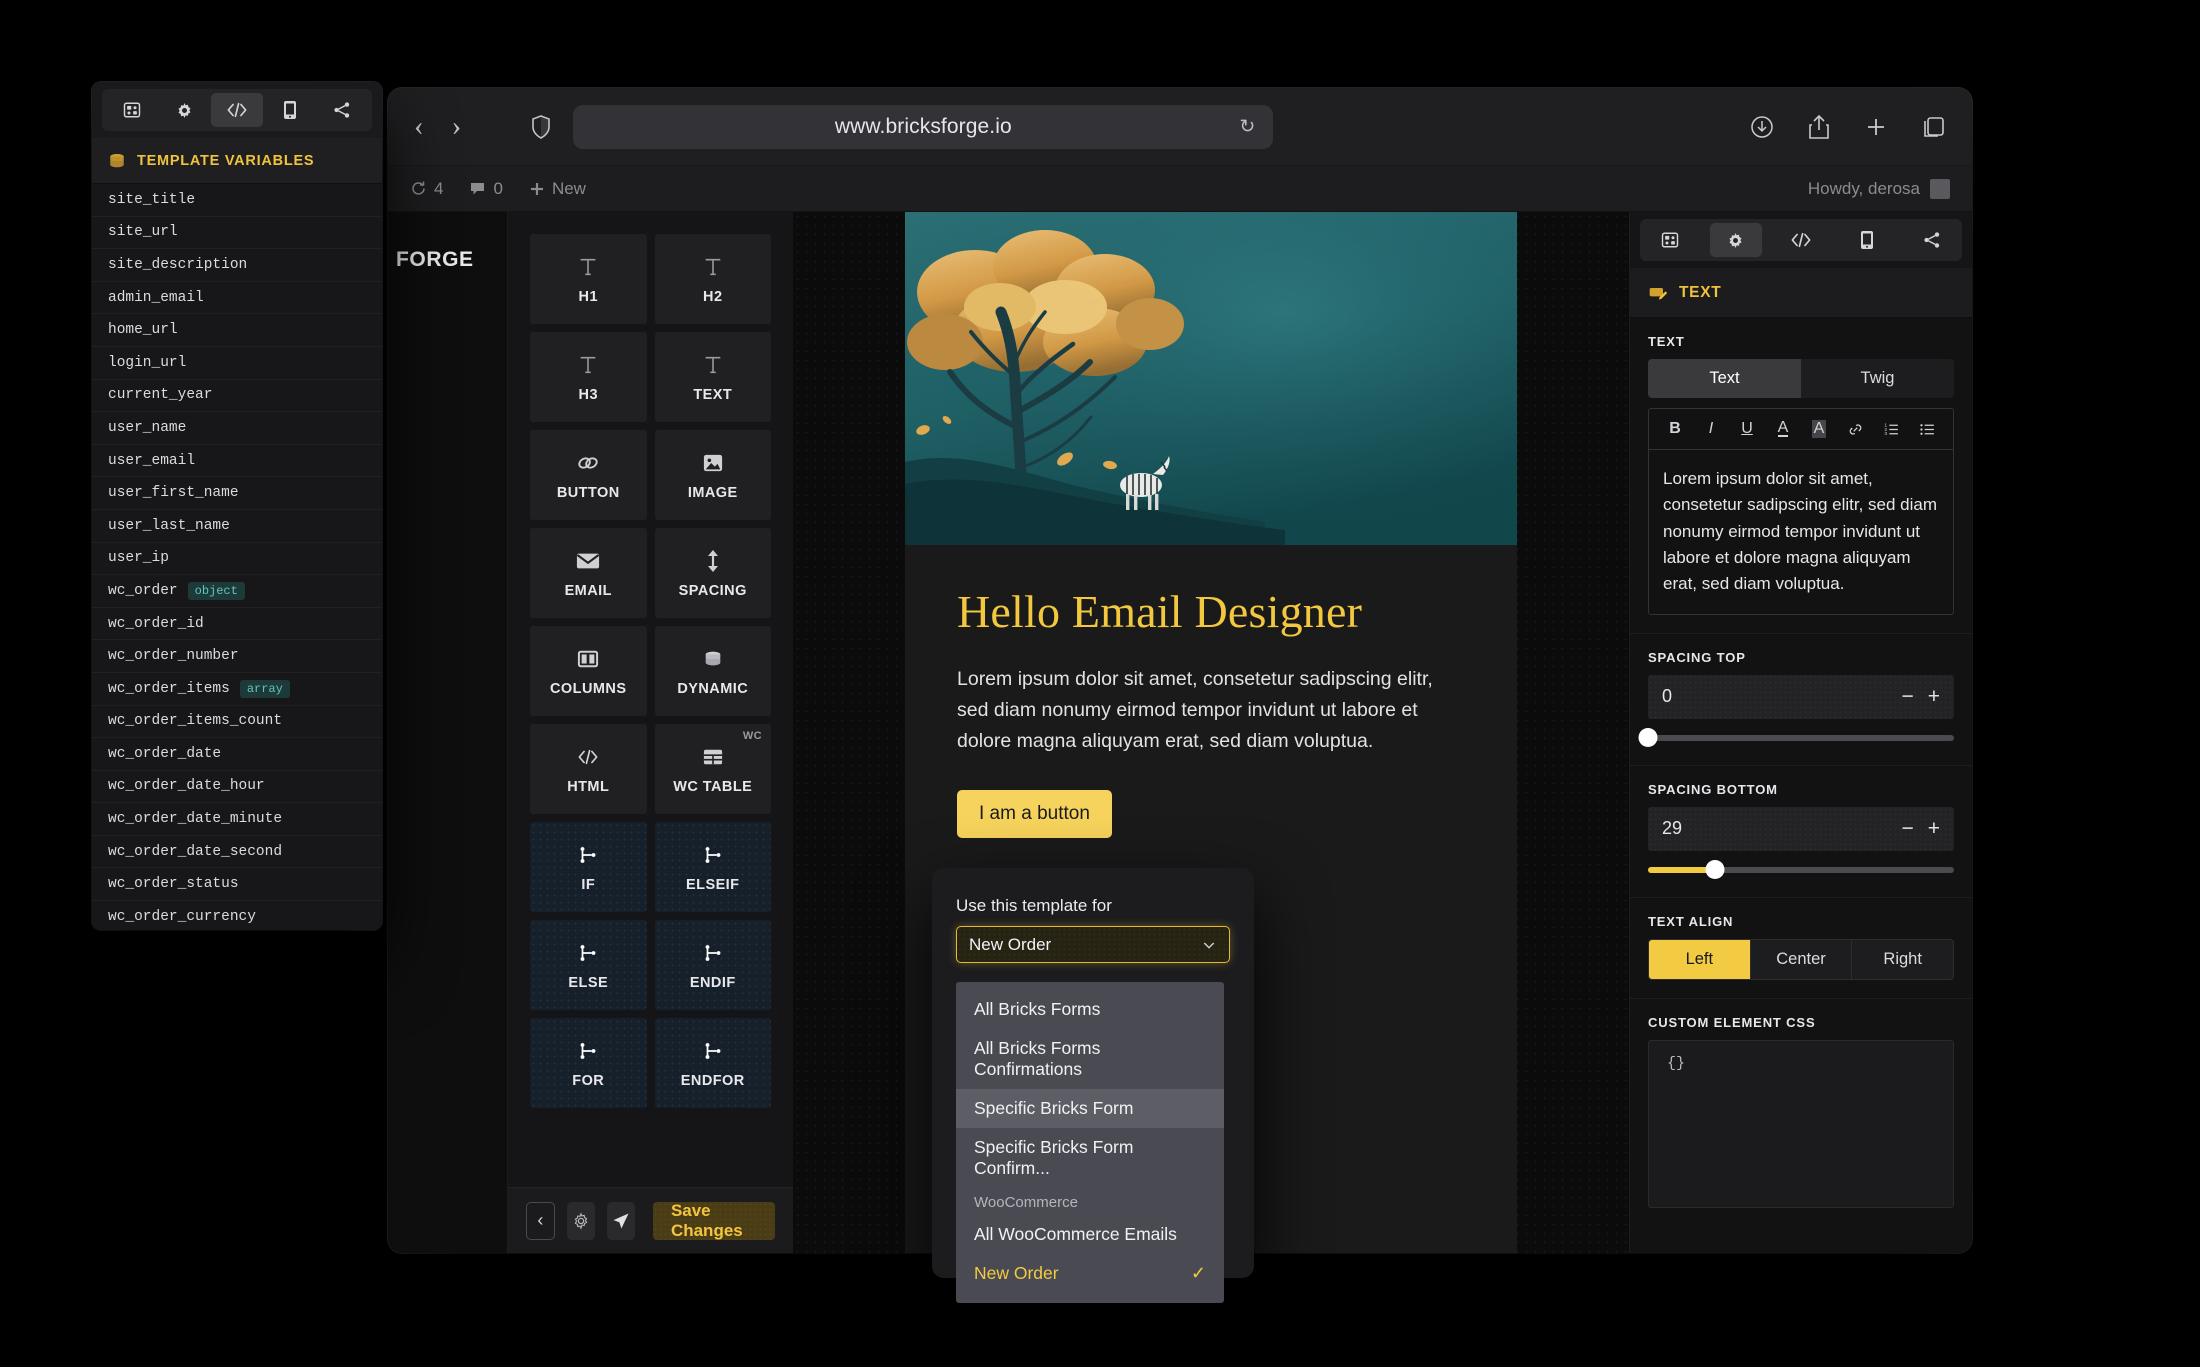 The height and width of the screenshot is (1367, 2200). Describe the element at coordinates (588, 1063) in the screenshot. I see `palette-item-for: FOR` at that location.